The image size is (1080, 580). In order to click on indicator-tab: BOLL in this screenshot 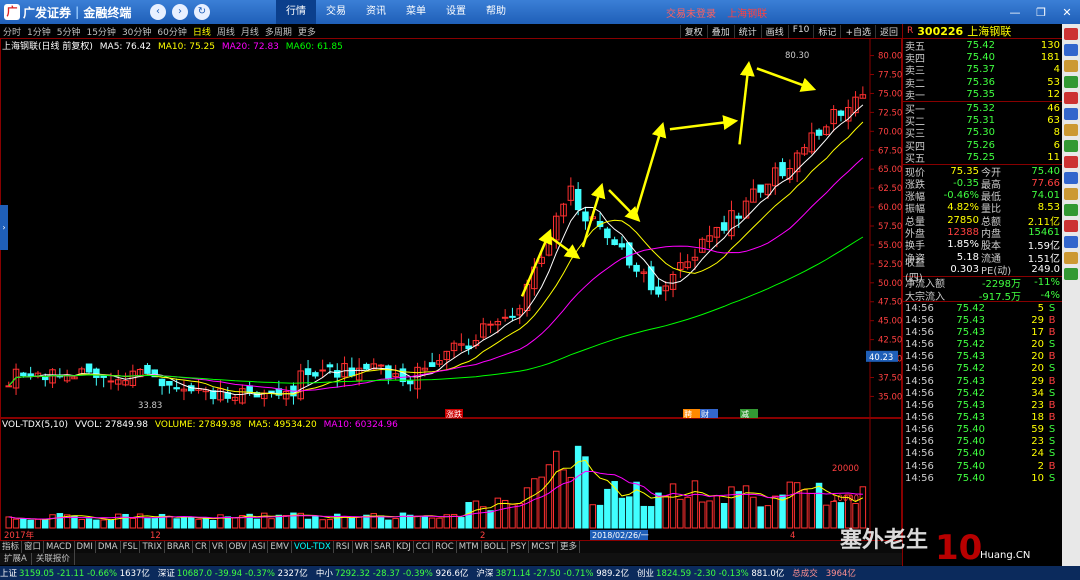, I will do `click(495, 547)`.